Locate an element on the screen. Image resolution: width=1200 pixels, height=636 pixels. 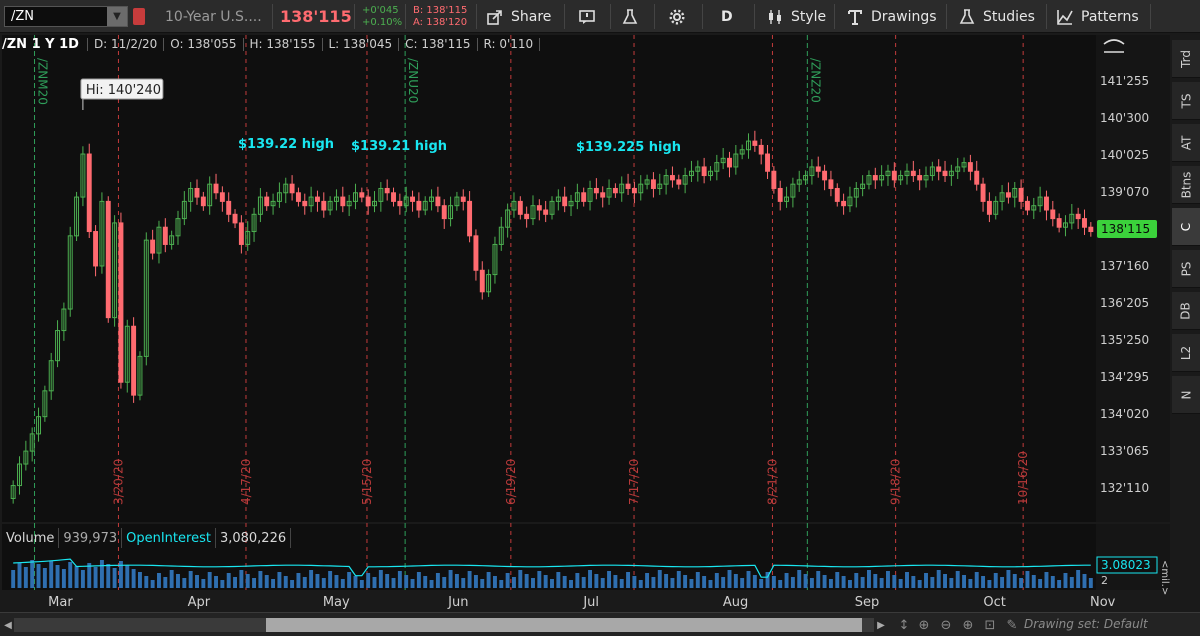
side-tab-ps: PS is located at coordinates (1186, 269).